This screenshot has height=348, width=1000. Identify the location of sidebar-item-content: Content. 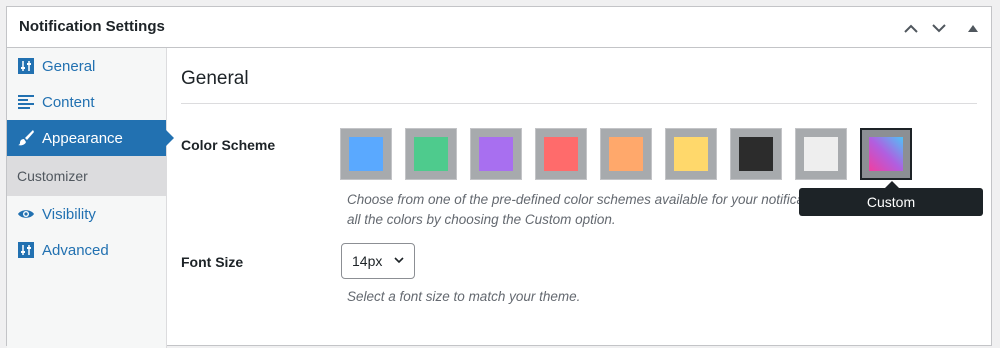
(86, 102).